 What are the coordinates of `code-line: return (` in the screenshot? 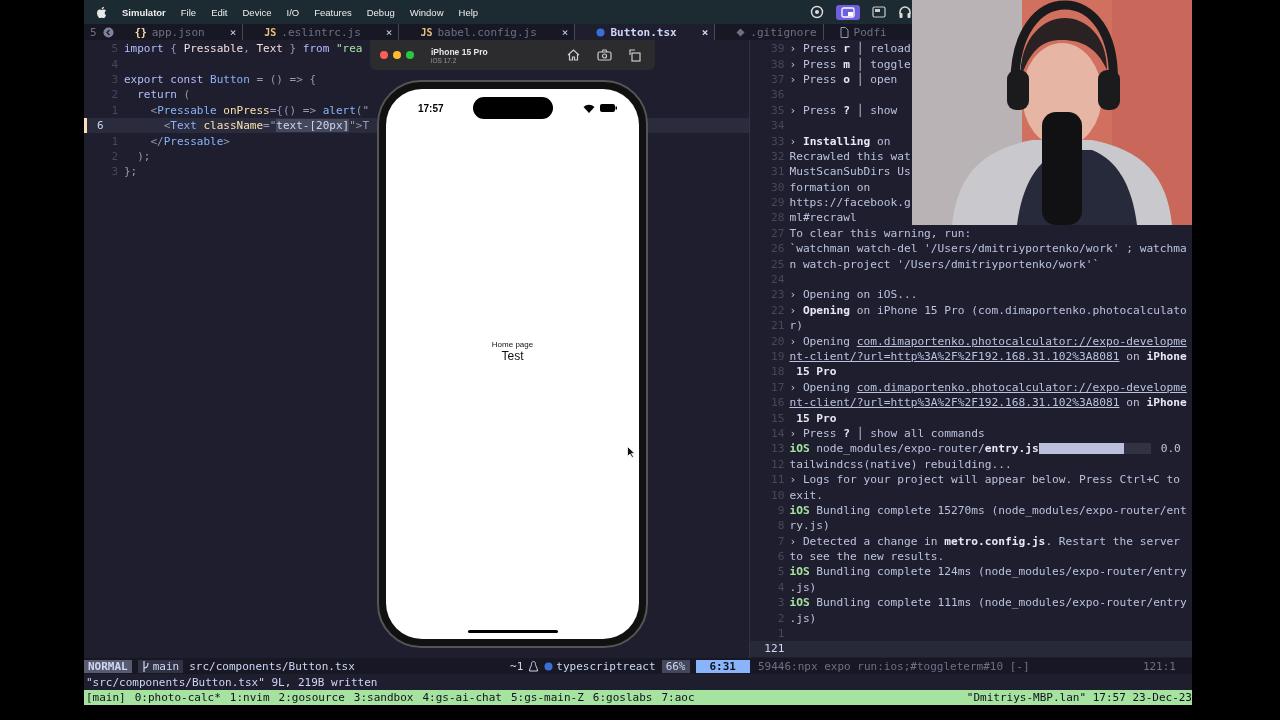 It's located at (163, 95).